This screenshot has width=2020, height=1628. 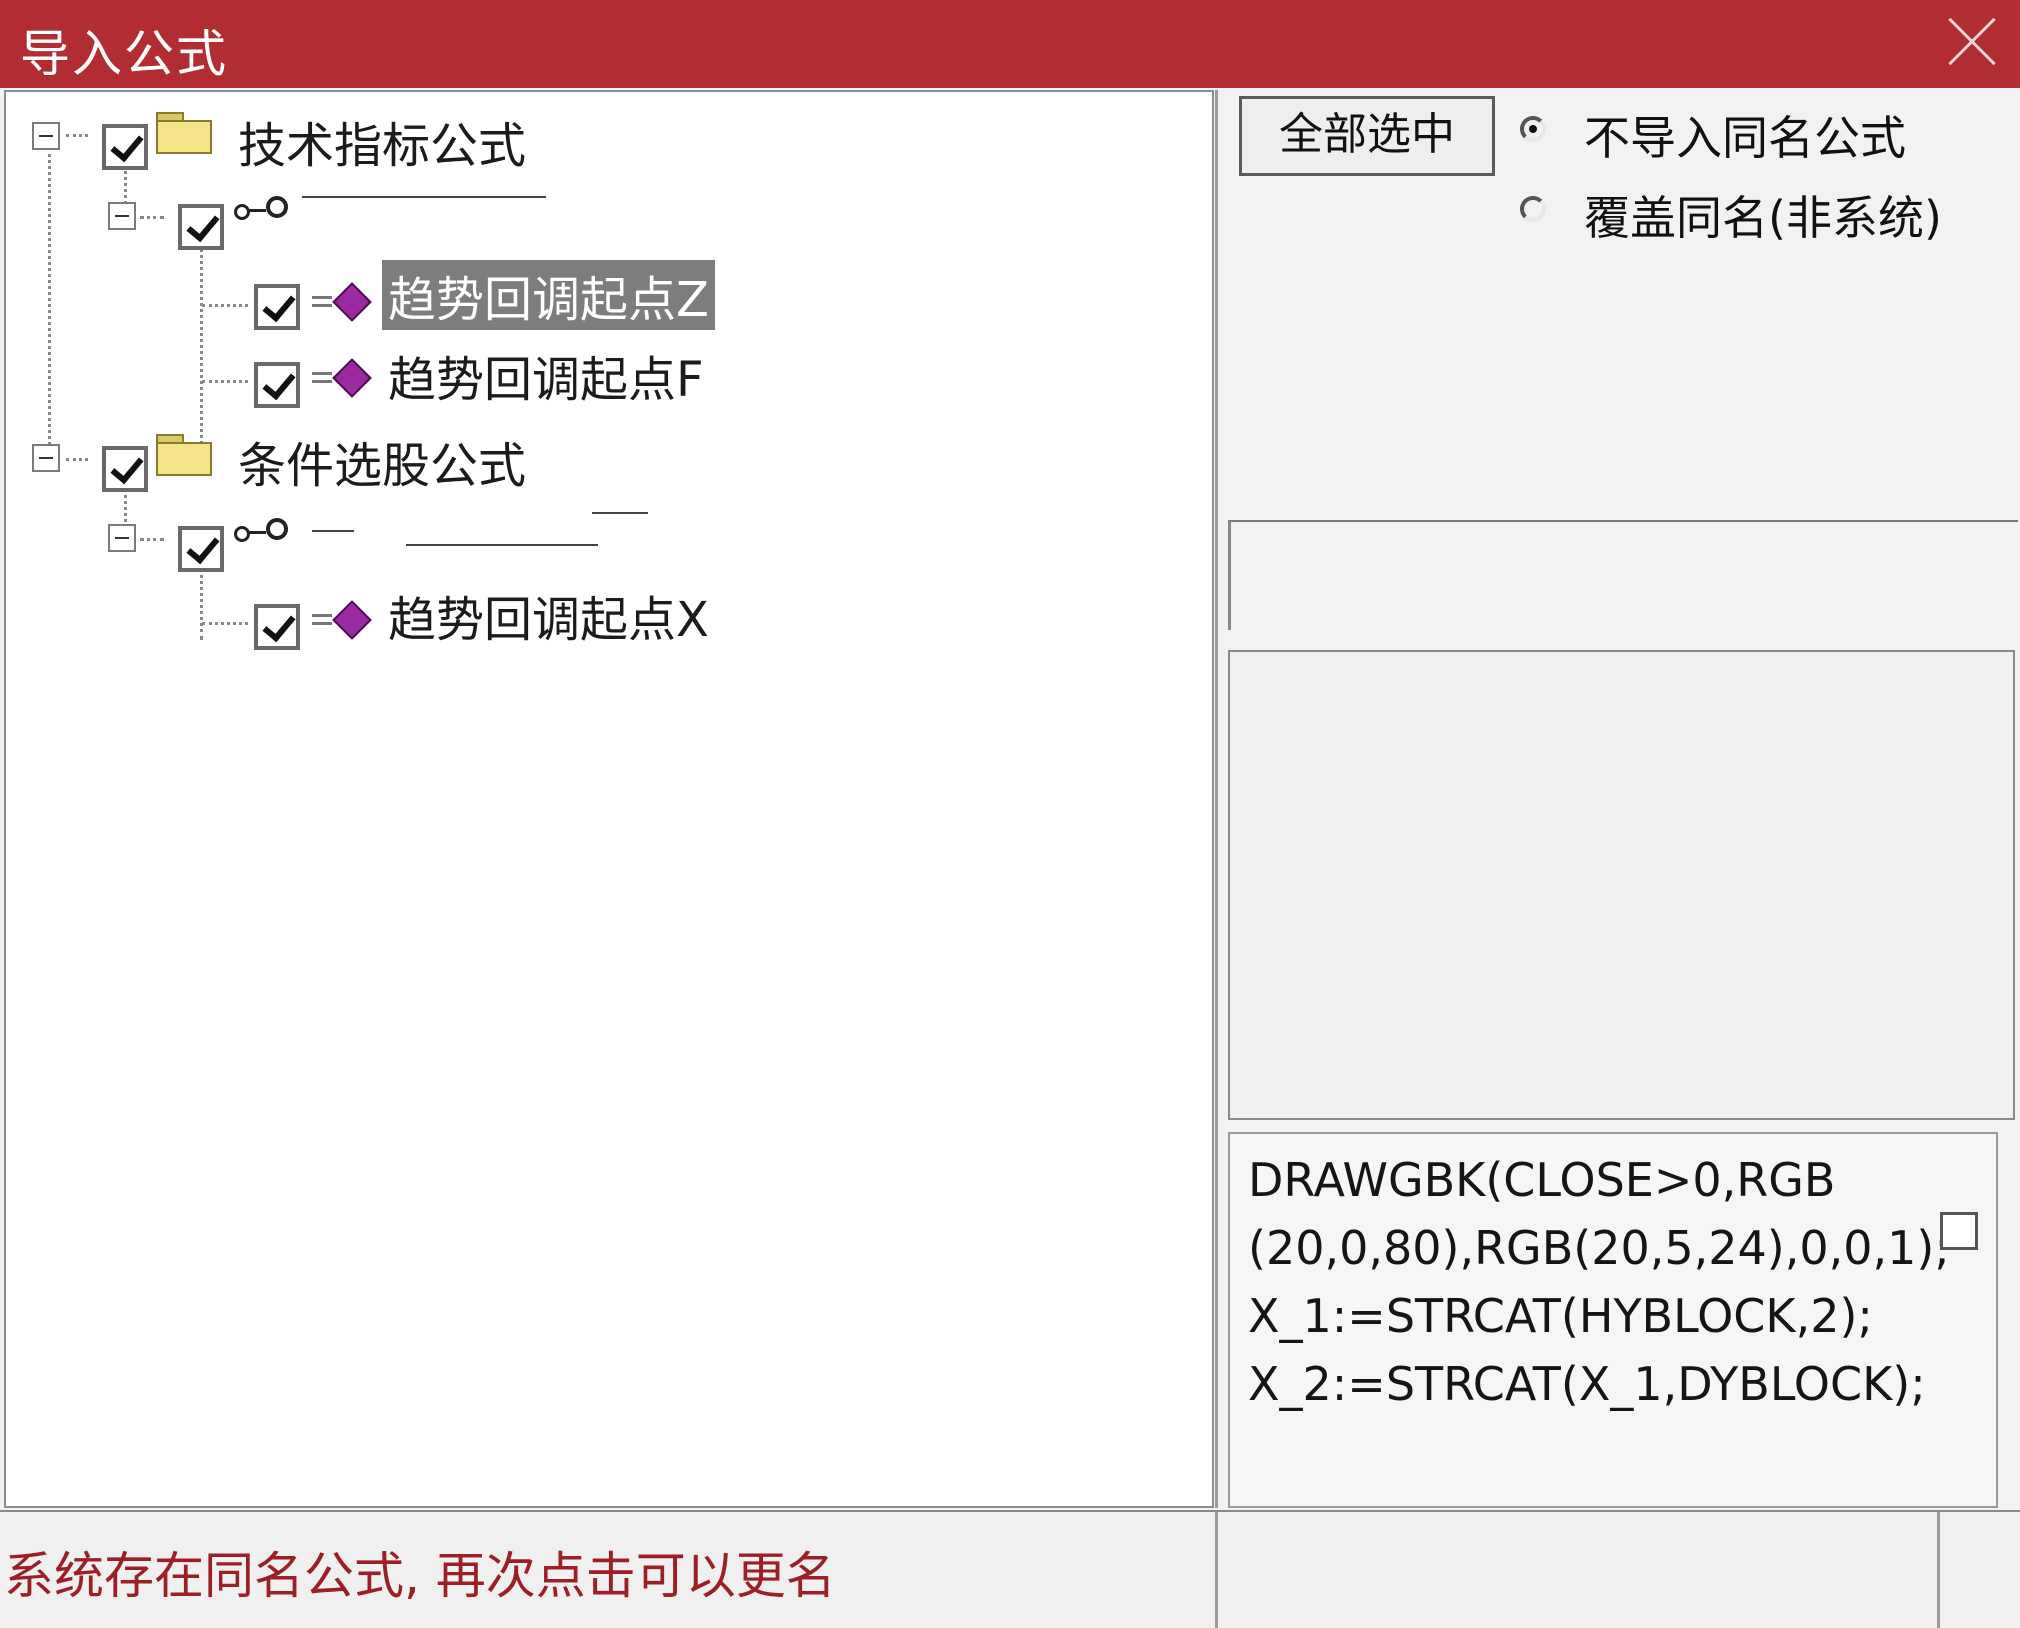 I want to click on tree-item: 趋势回调起点X, so click(x=548, y=615).